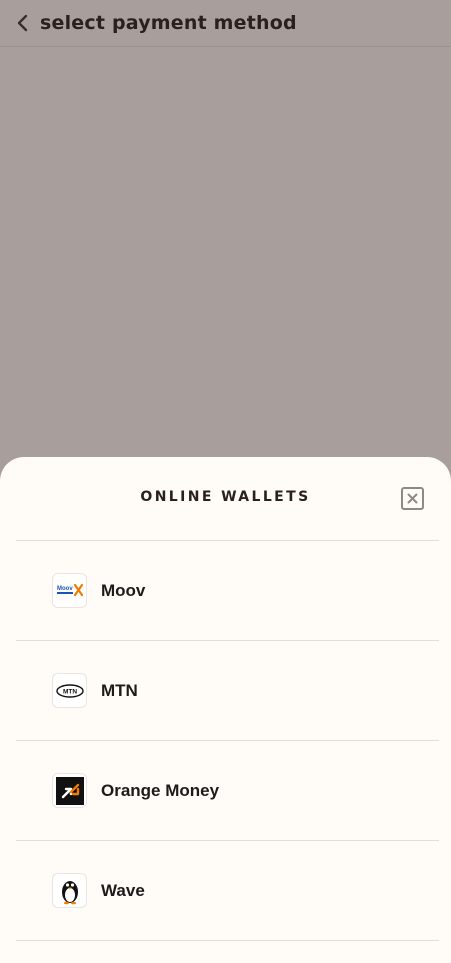  What do you see at coordinates (69, 890) in the screenshot?
I see `wave-penguin-logo-icon` at bounding box center [69, 890].